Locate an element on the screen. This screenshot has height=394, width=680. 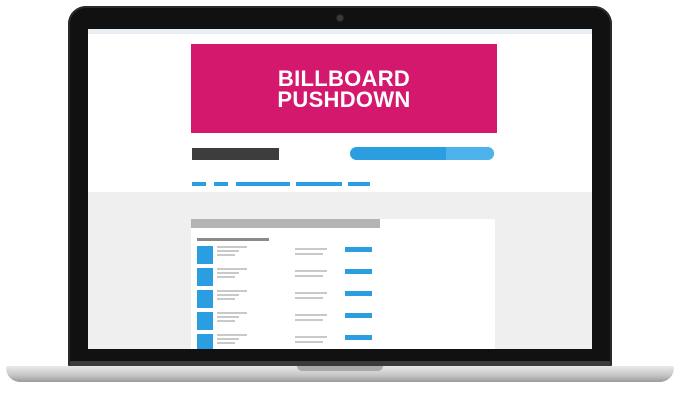
content-panel is located at coordinates (343, 284).